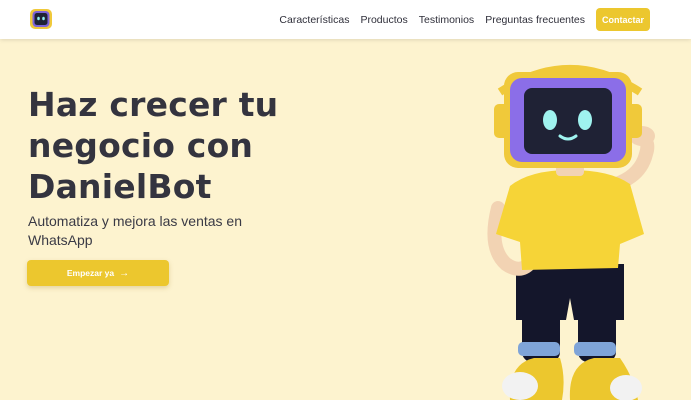  What do you see at coordinates (314, 20) in the screenshot?
I see `nav-link-features: Características` at bounding box center [314, 20].